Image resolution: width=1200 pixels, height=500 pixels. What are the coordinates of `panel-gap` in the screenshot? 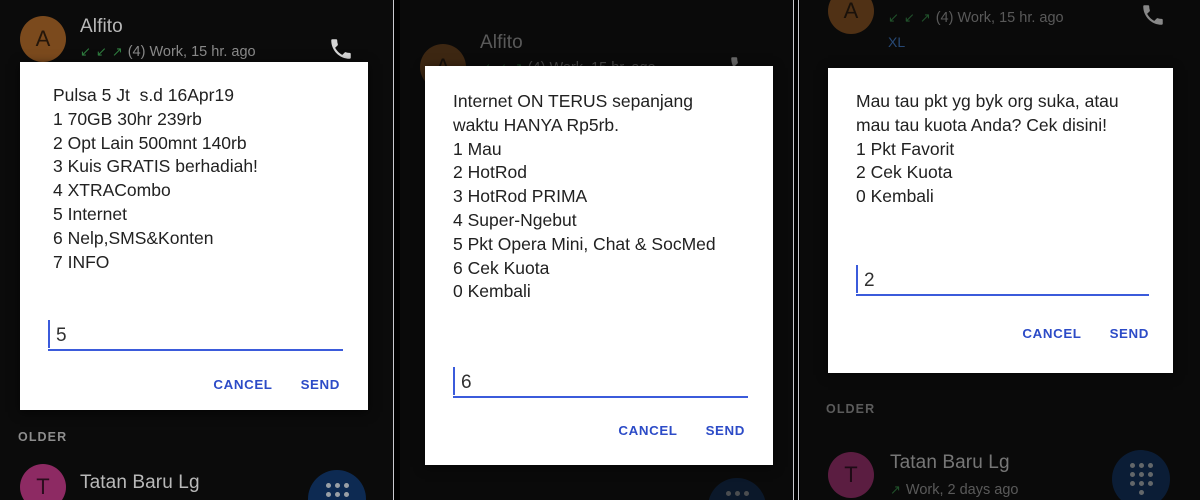 It's located at (397, 250).